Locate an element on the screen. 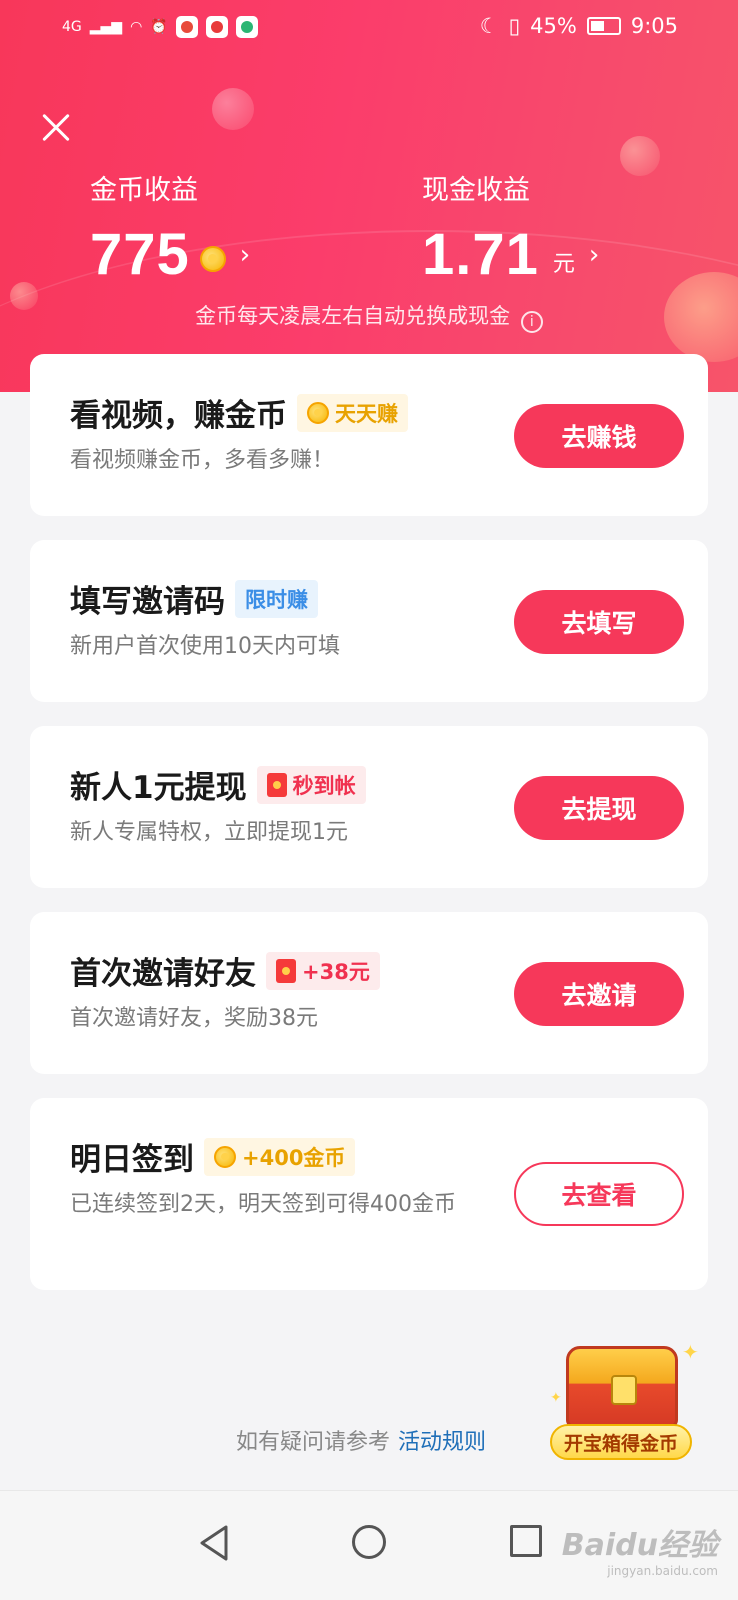  task-tag-text: 限时赚 is located at coordinates (276, 599).